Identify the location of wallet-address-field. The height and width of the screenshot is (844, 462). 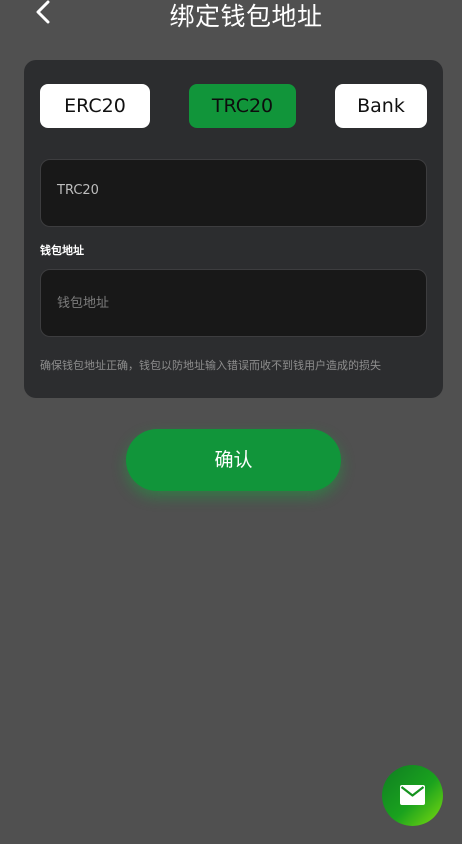
(233, 303).